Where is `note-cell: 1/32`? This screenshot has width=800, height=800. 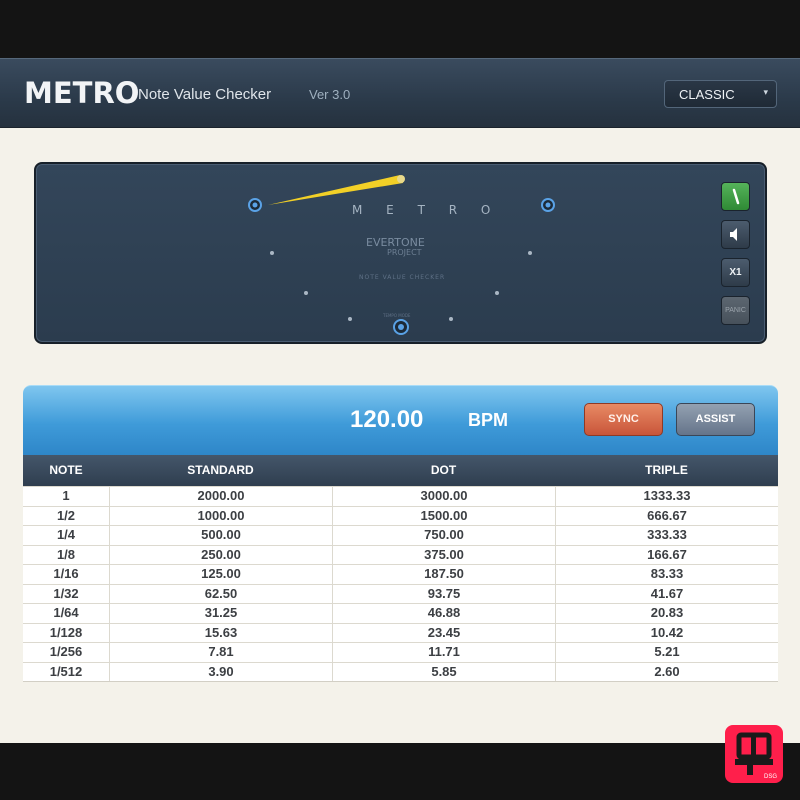 note-cell: 1/32 is located at coordinates (66, 593).